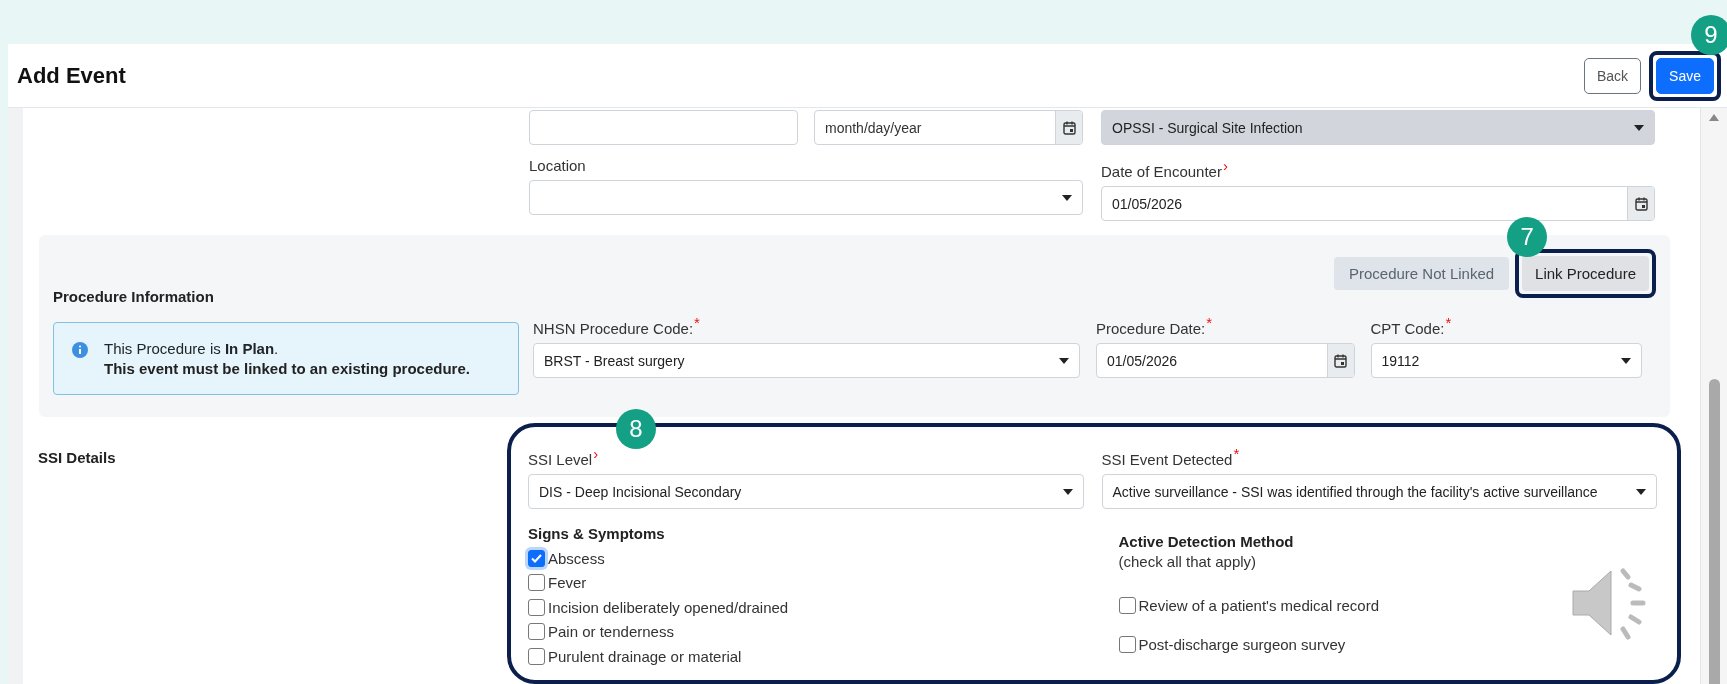 This screenshot has width=1727, height=684. Describe the element at coordinates (806, 491) in the screenshot. I see `select-field: DIS - Deep Incisional Secondary` at that location.